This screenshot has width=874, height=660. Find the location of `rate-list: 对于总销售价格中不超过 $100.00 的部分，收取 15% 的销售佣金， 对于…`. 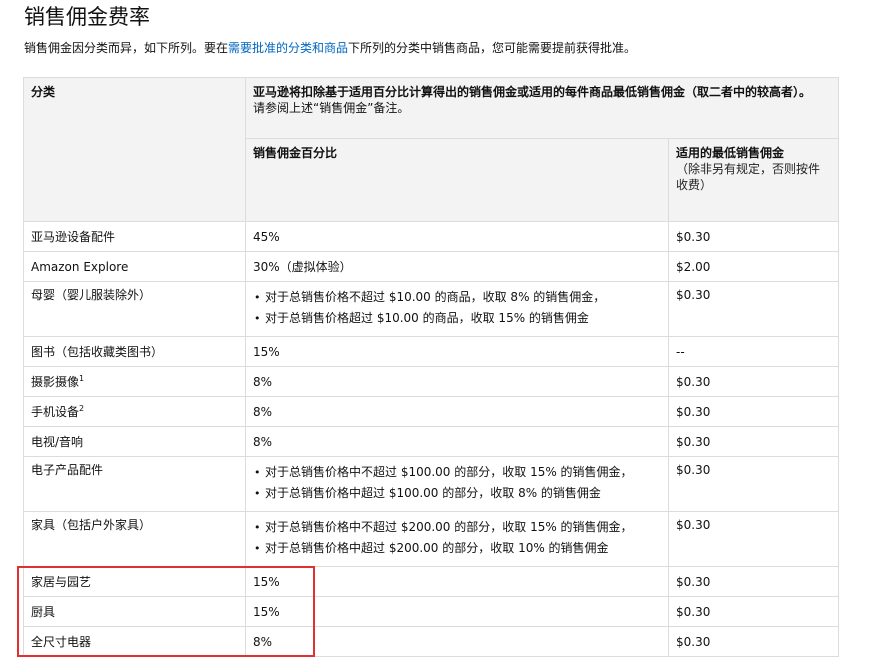

rate-list: 对于总销售价格中不超过 $100.00 的部分，收取 15% 的销售佣金， 对于… is located at coordinates (457, 483).